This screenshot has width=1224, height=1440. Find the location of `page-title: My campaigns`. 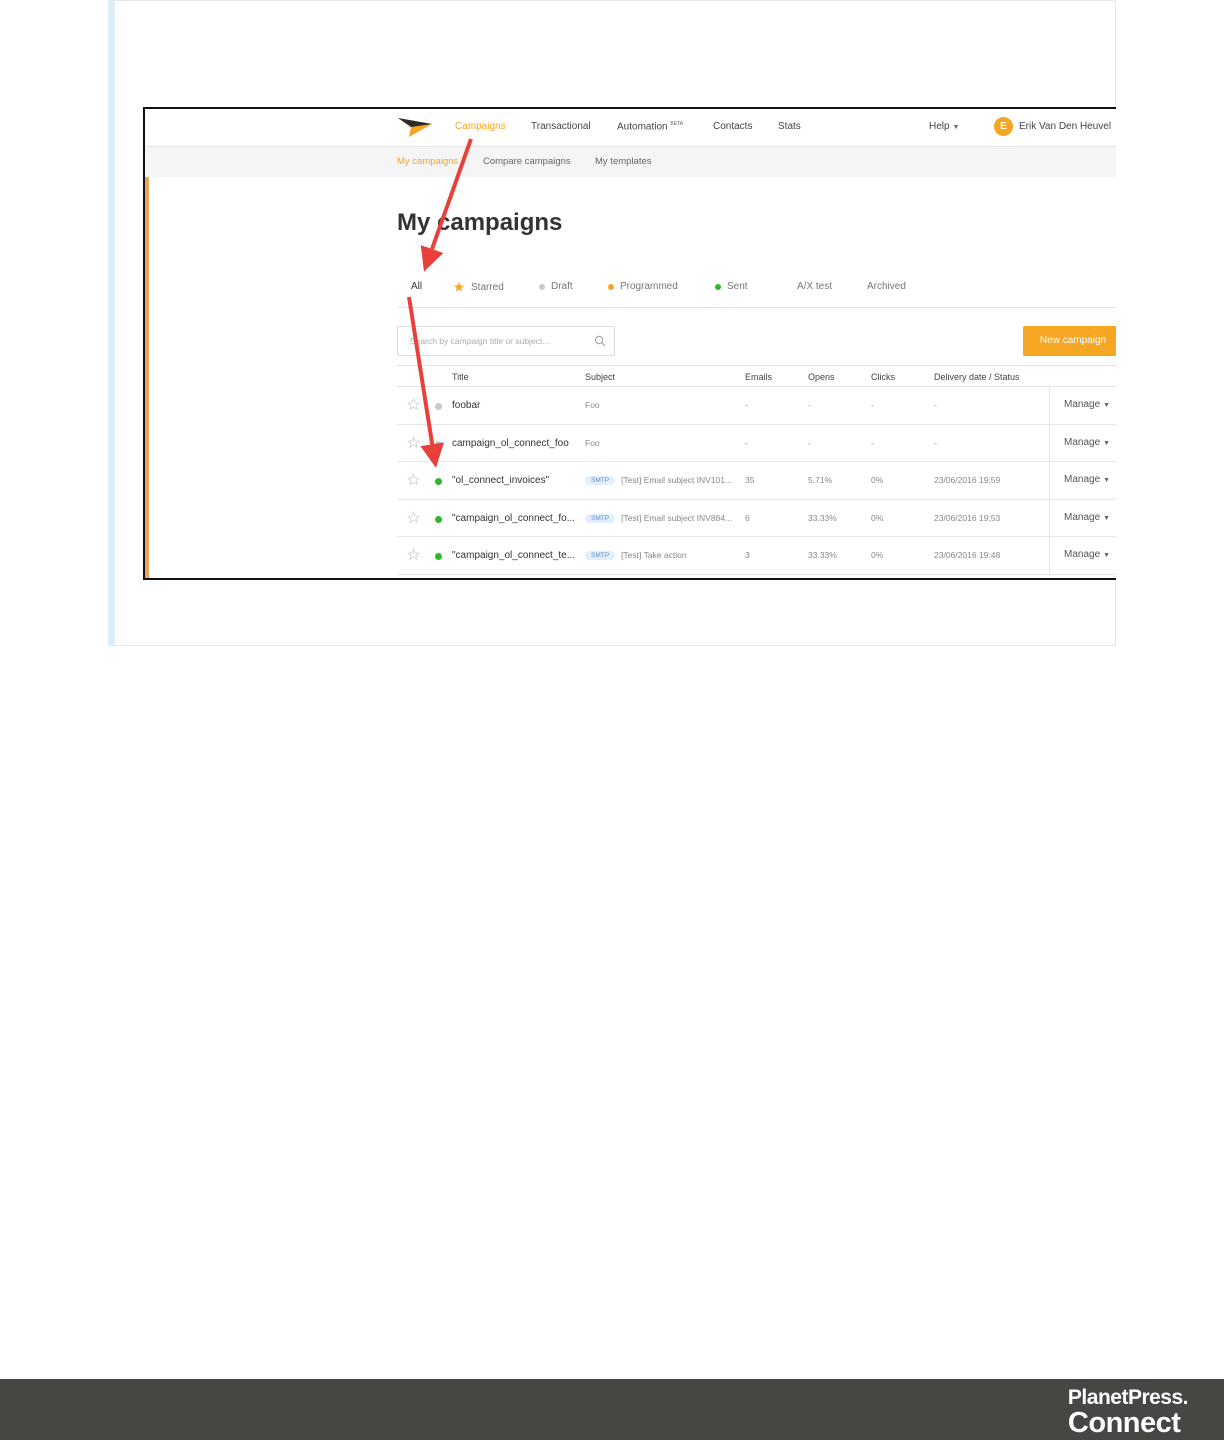

page-title: My campaigns is located at coordinates (480, 222).